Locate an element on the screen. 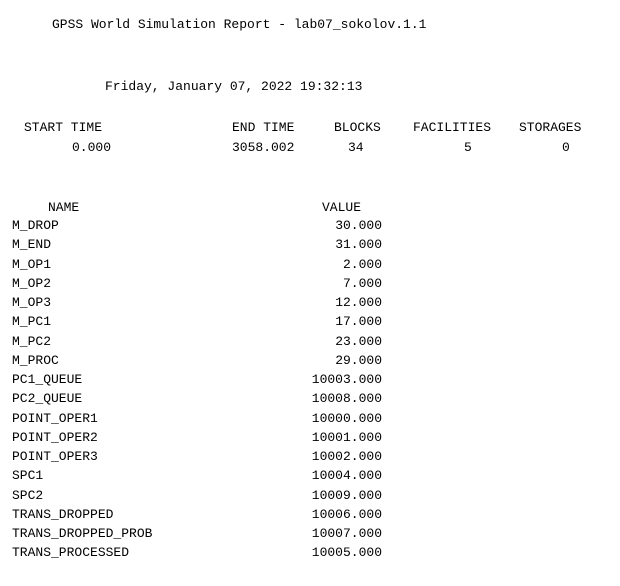 The height and width of the screenshot is (586, 620). name-column-header: NAME is located at coordinates (64, 207).